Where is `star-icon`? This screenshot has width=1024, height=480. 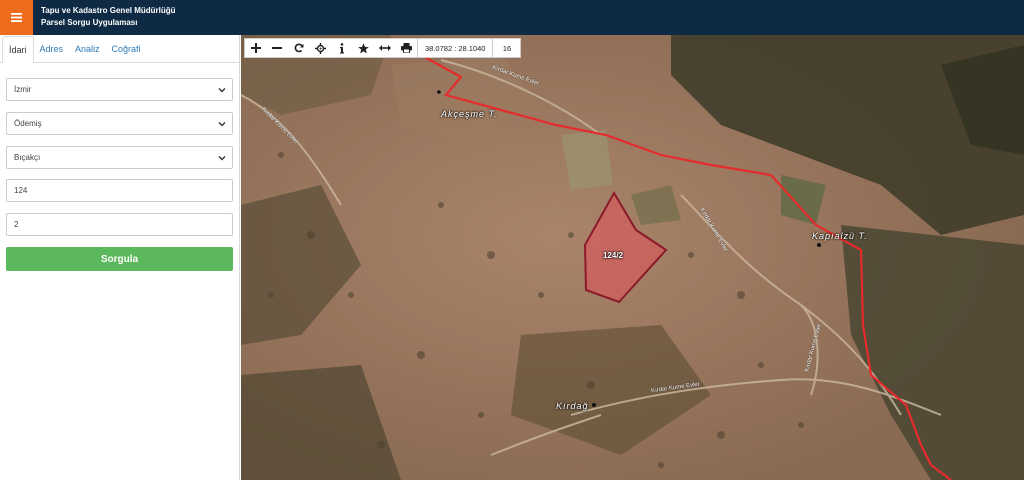 star-icon is located at coordinates (363, 47).